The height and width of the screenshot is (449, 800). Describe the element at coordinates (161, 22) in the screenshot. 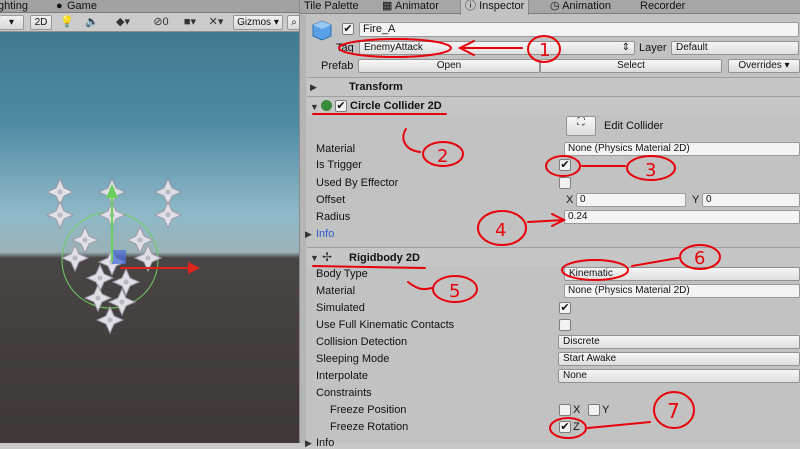

I see `hidden-layers-icon: ⊘0` at that location.